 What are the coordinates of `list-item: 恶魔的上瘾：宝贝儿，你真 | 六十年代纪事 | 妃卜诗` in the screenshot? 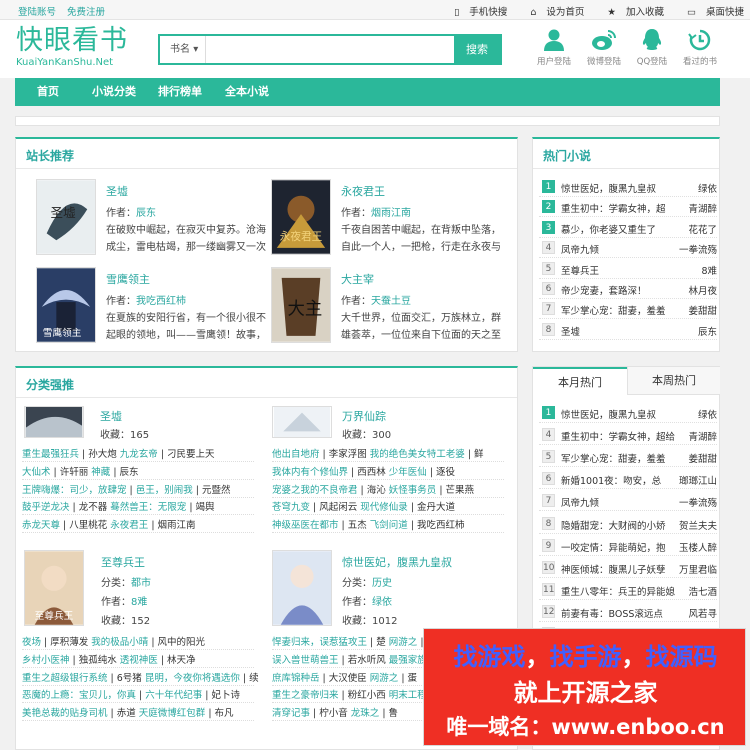 It's located at (131, 695).